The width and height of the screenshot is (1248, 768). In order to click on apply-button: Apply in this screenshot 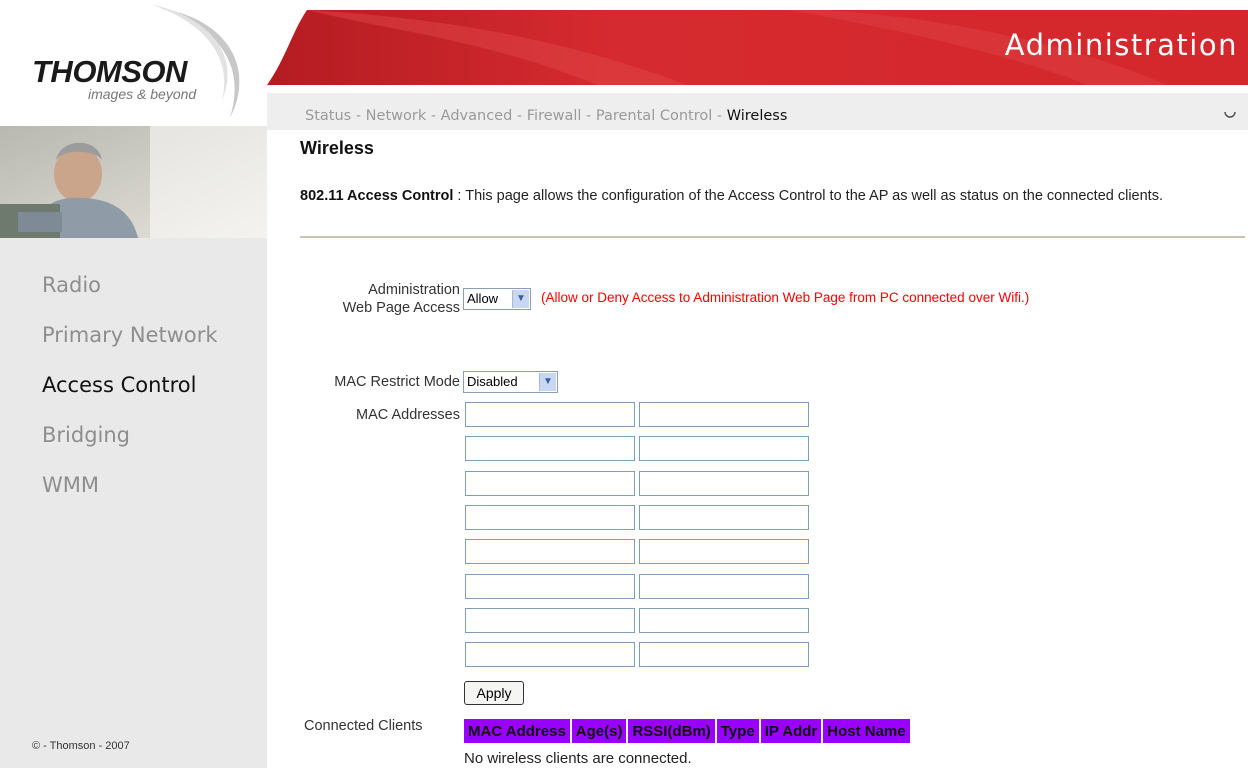, I will do `click(494, 693)`.